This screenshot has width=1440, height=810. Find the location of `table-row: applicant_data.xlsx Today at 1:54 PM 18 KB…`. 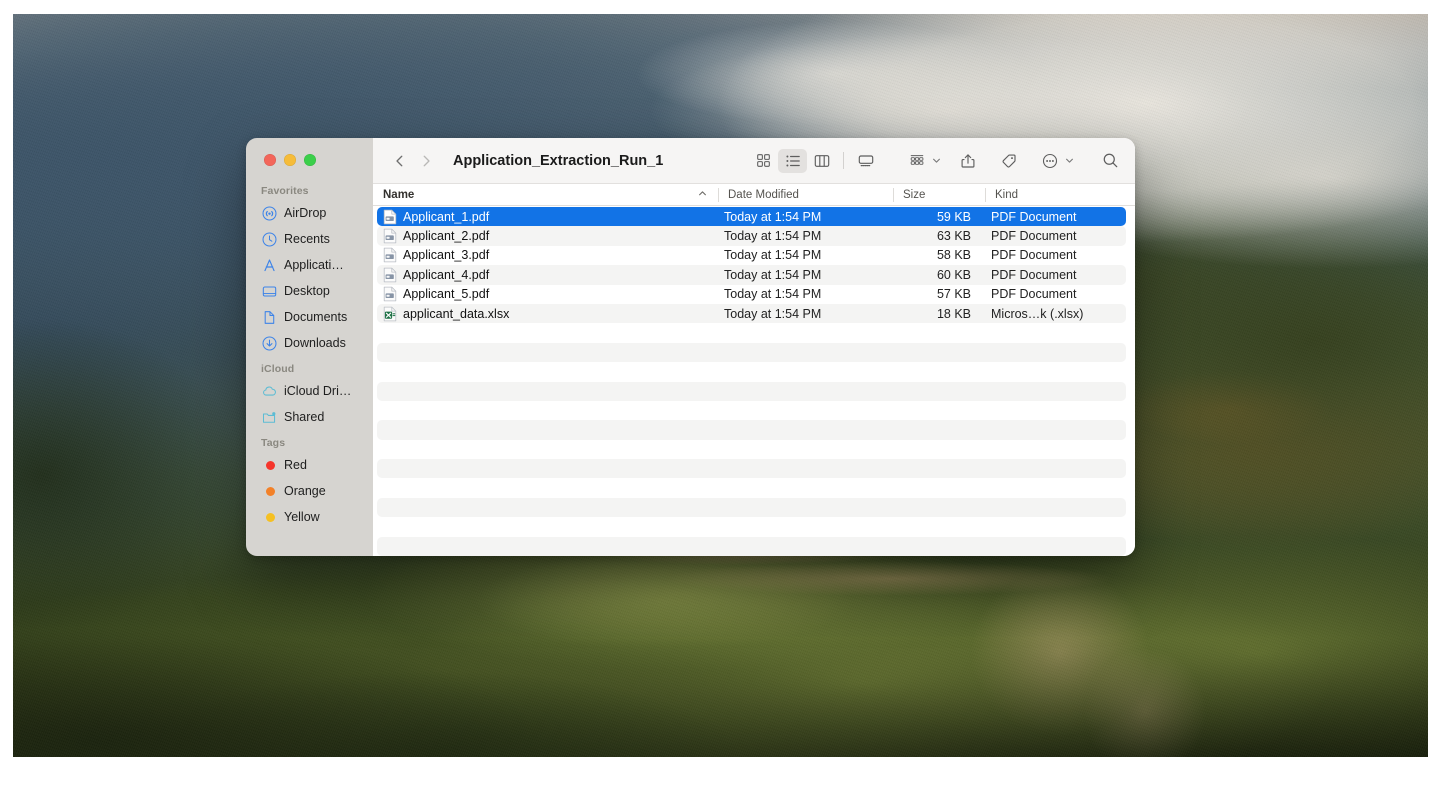

table-row: applicant_data.xlsx Today at 1:54 PM 18 KB… is located at coordinates (751, 313).